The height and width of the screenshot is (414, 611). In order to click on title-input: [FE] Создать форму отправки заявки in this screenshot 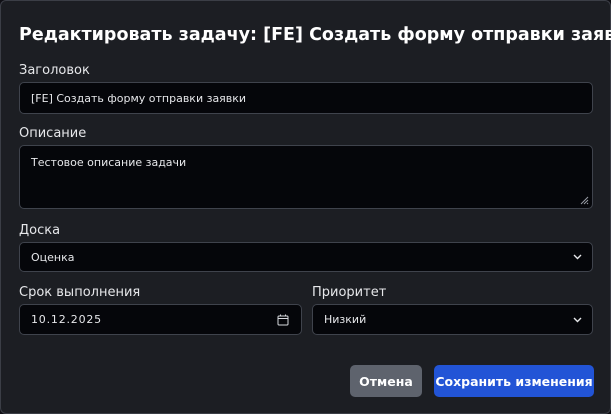, I will do `click(306, 98)`.